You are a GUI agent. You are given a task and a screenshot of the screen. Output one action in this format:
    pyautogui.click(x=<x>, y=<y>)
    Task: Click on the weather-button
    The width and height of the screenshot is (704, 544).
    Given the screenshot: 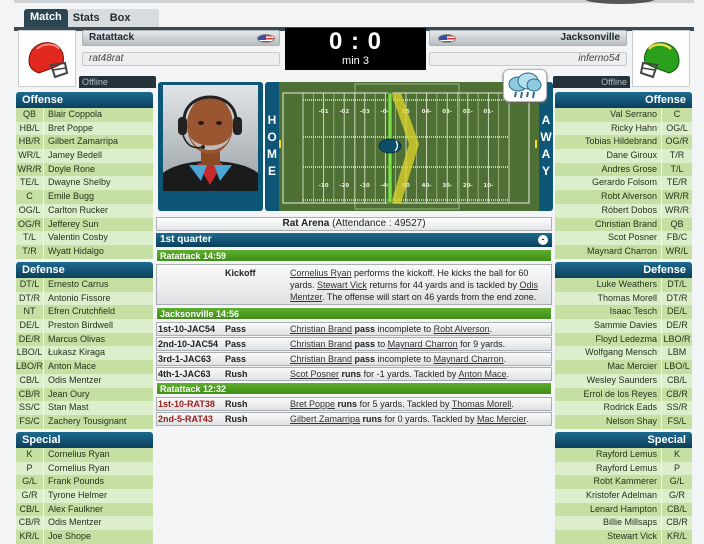 What is the action you would take?
    pyautogui.click(x=525, y=85)
    